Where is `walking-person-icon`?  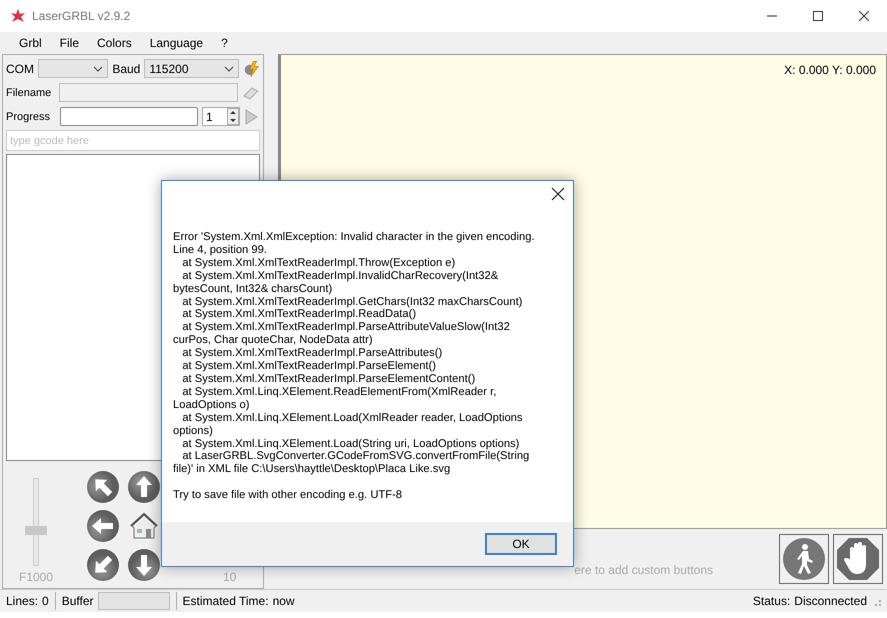
walking-person-icon is located at coordinates (804, 559).